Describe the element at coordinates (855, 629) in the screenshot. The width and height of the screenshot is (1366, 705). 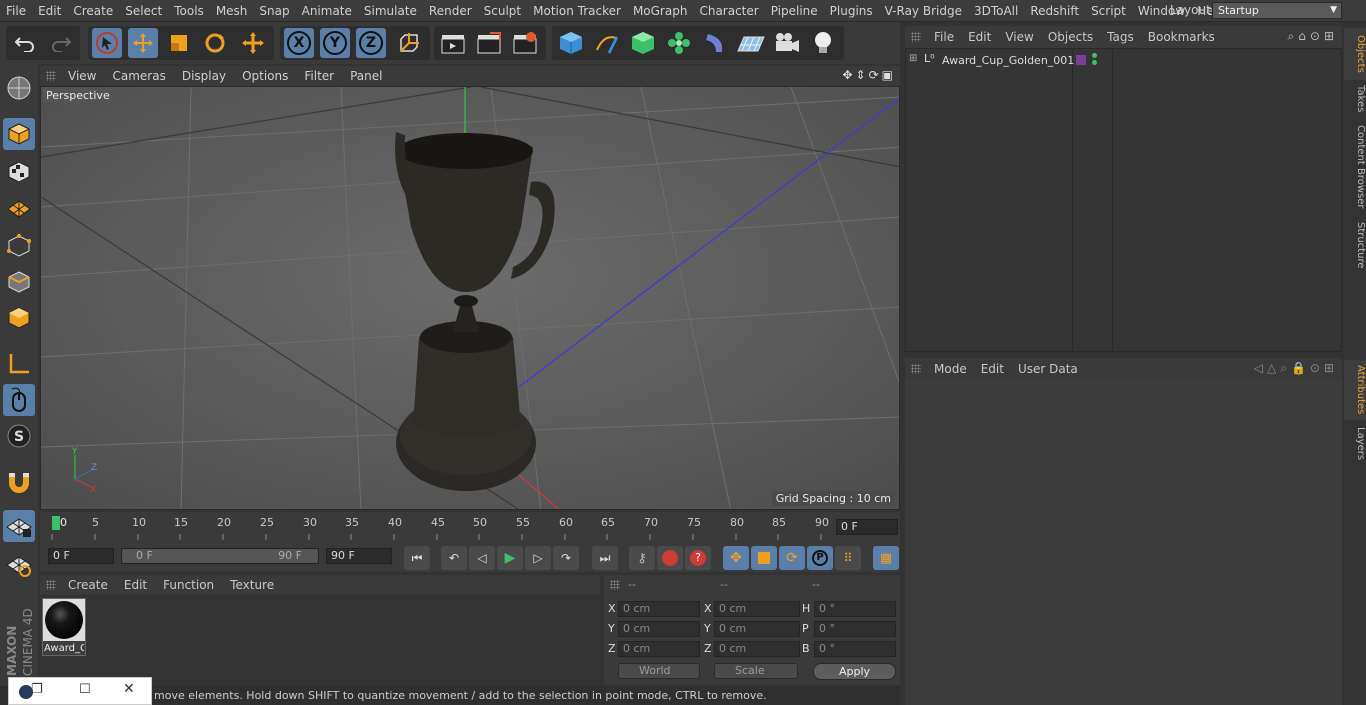
I see `rot-p-field: 0 °` at that location.